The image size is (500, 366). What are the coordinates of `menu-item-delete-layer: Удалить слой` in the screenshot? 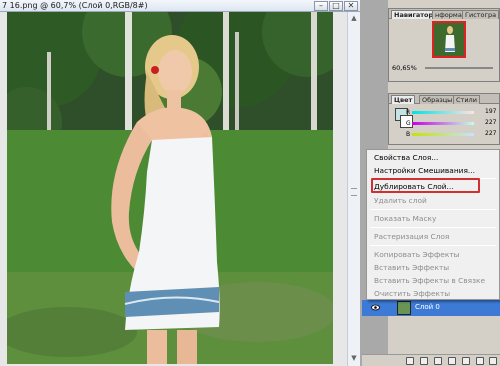 It's located at (400, 200).